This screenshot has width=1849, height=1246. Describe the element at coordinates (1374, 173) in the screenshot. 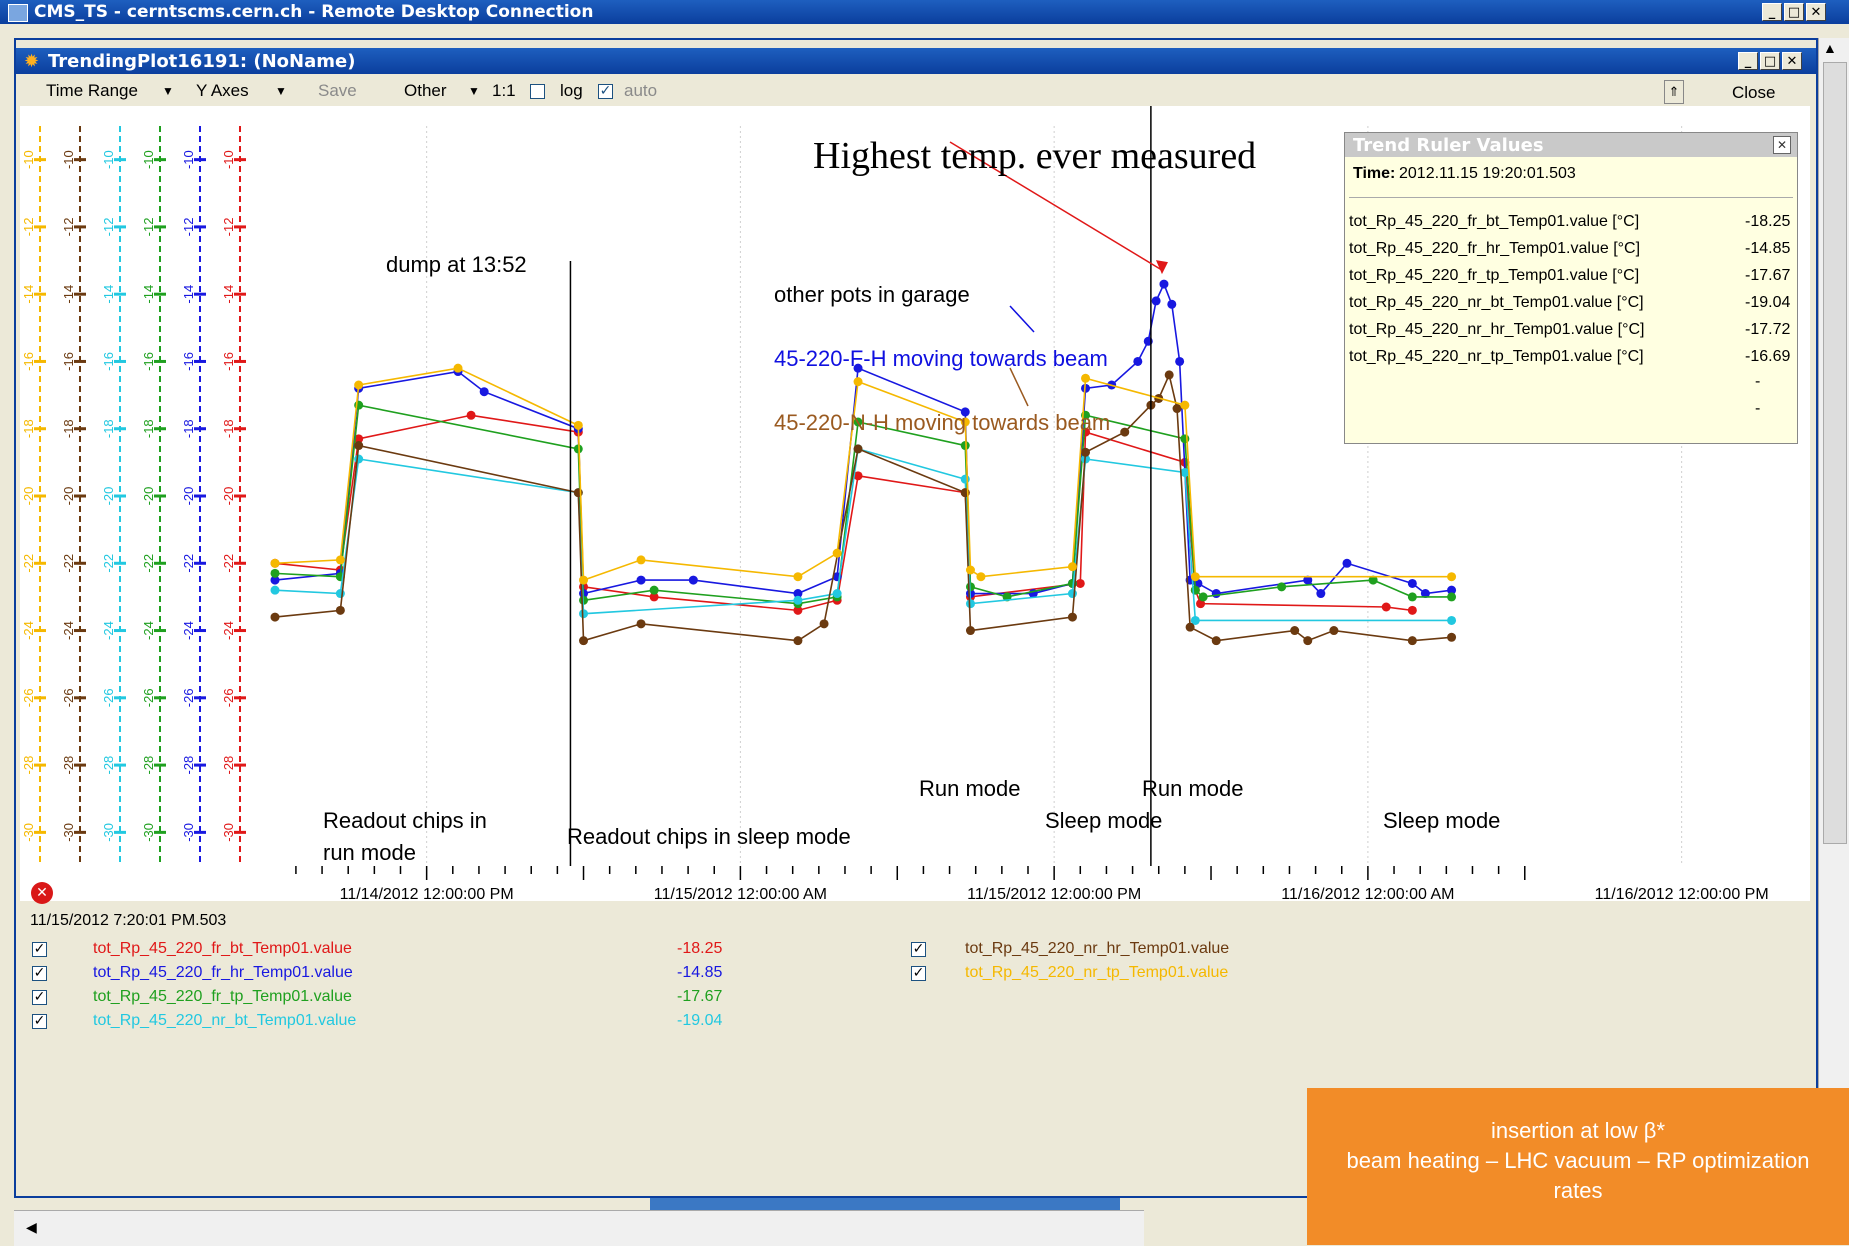

I see `trend-ruler-time-label: Time:` at that location.